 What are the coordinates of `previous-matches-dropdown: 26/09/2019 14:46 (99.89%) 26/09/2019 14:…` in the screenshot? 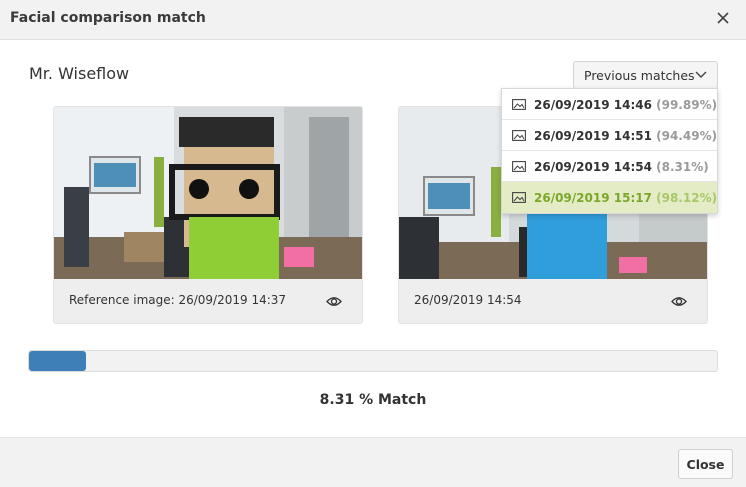 It's located at (609, 151).